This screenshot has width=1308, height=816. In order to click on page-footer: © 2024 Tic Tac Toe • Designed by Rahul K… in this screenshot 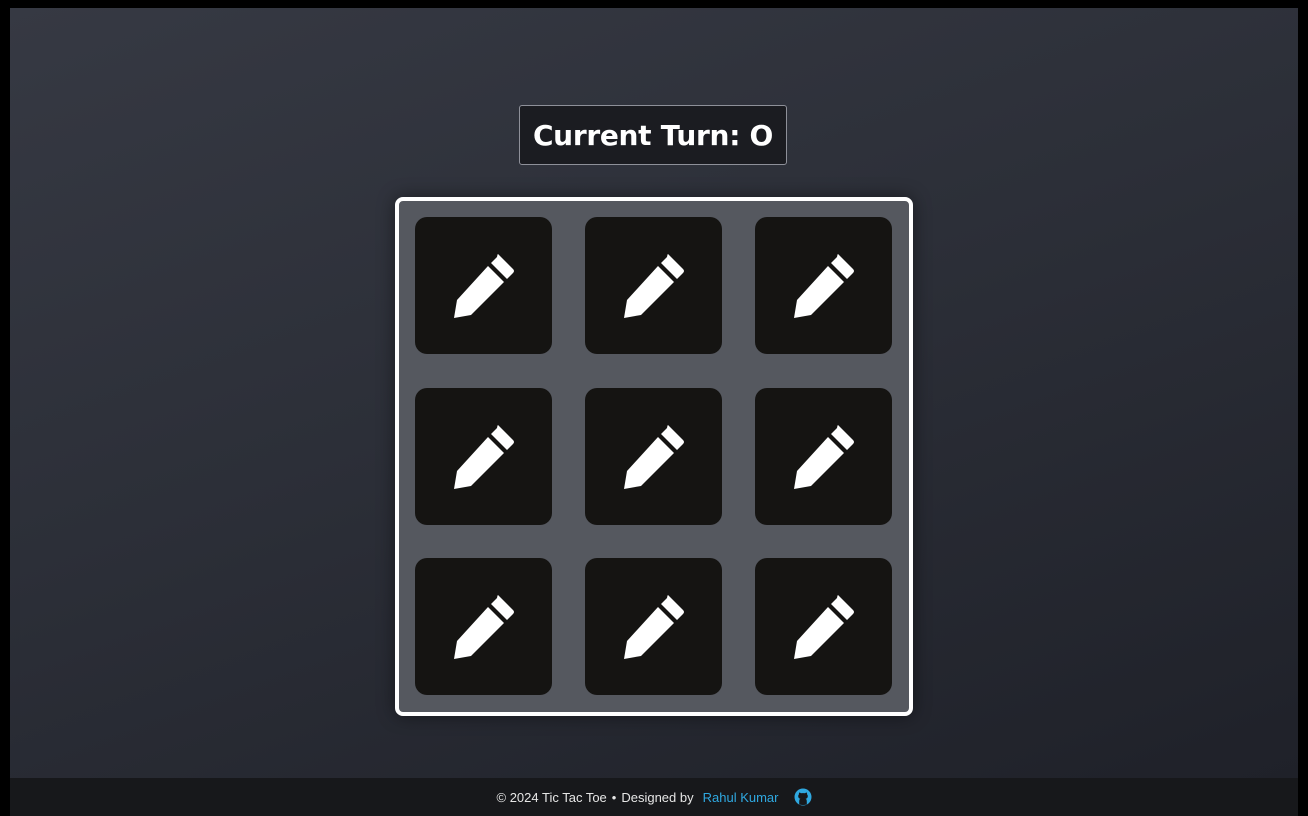, I will do `click(654, 797)`.